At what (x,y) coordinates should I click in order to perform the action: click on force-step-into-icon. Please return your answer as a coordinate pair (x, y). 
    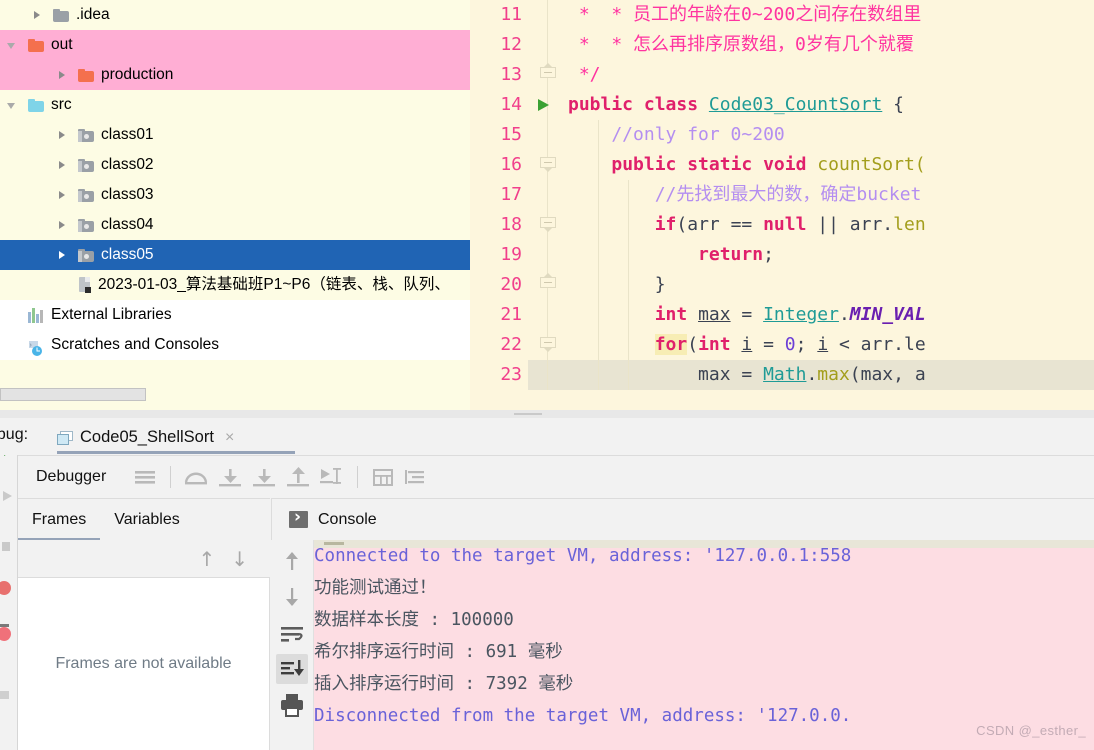
    Looking at the image, I should click on (264, 477).